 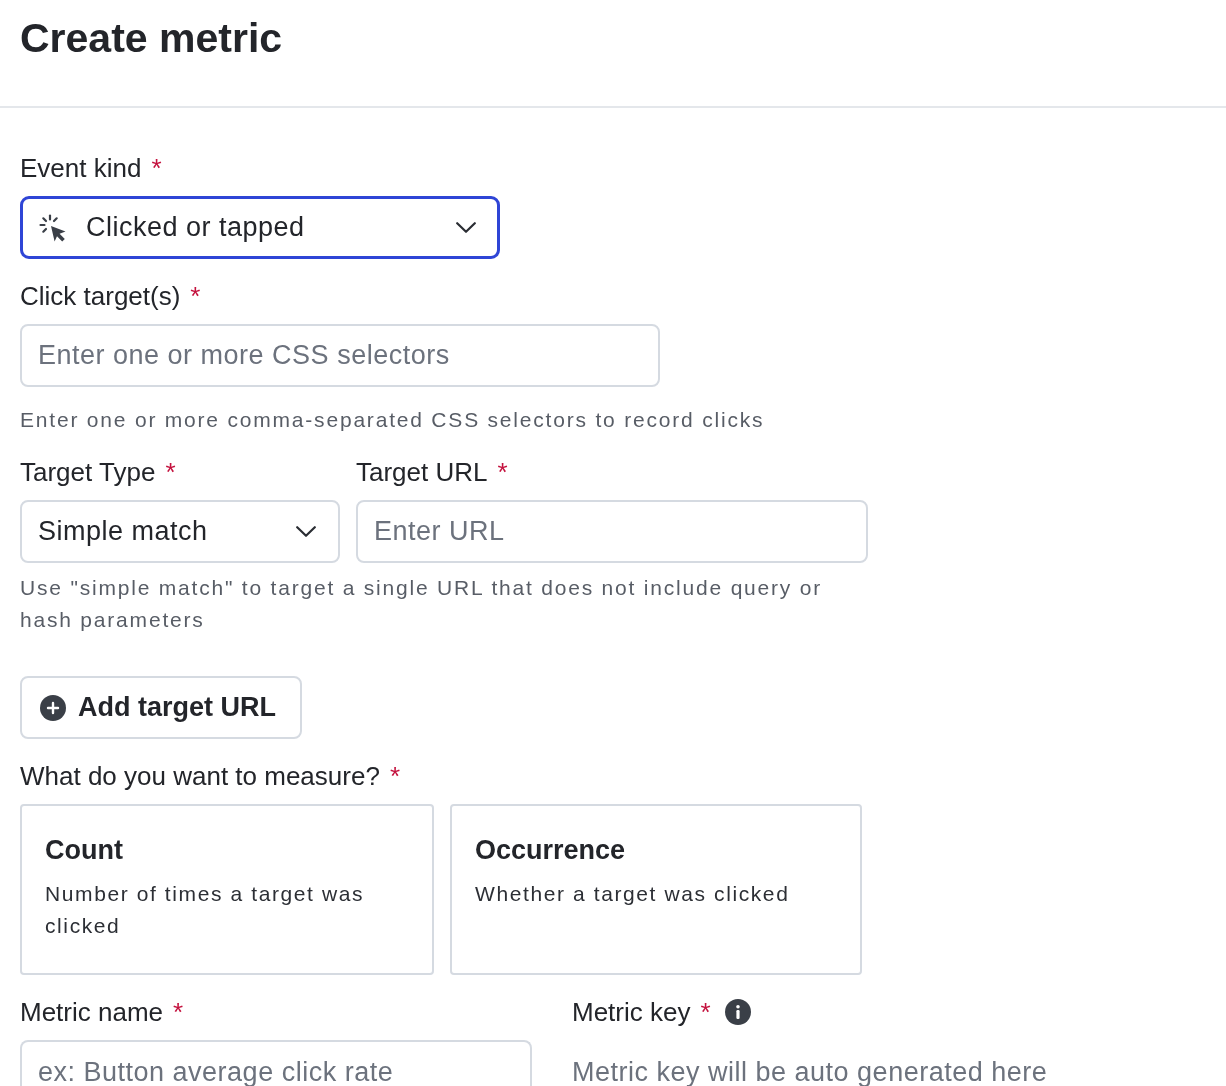 I want to click on metric-name-input: ex: Button average click rate, so click(x=276, y=1063).